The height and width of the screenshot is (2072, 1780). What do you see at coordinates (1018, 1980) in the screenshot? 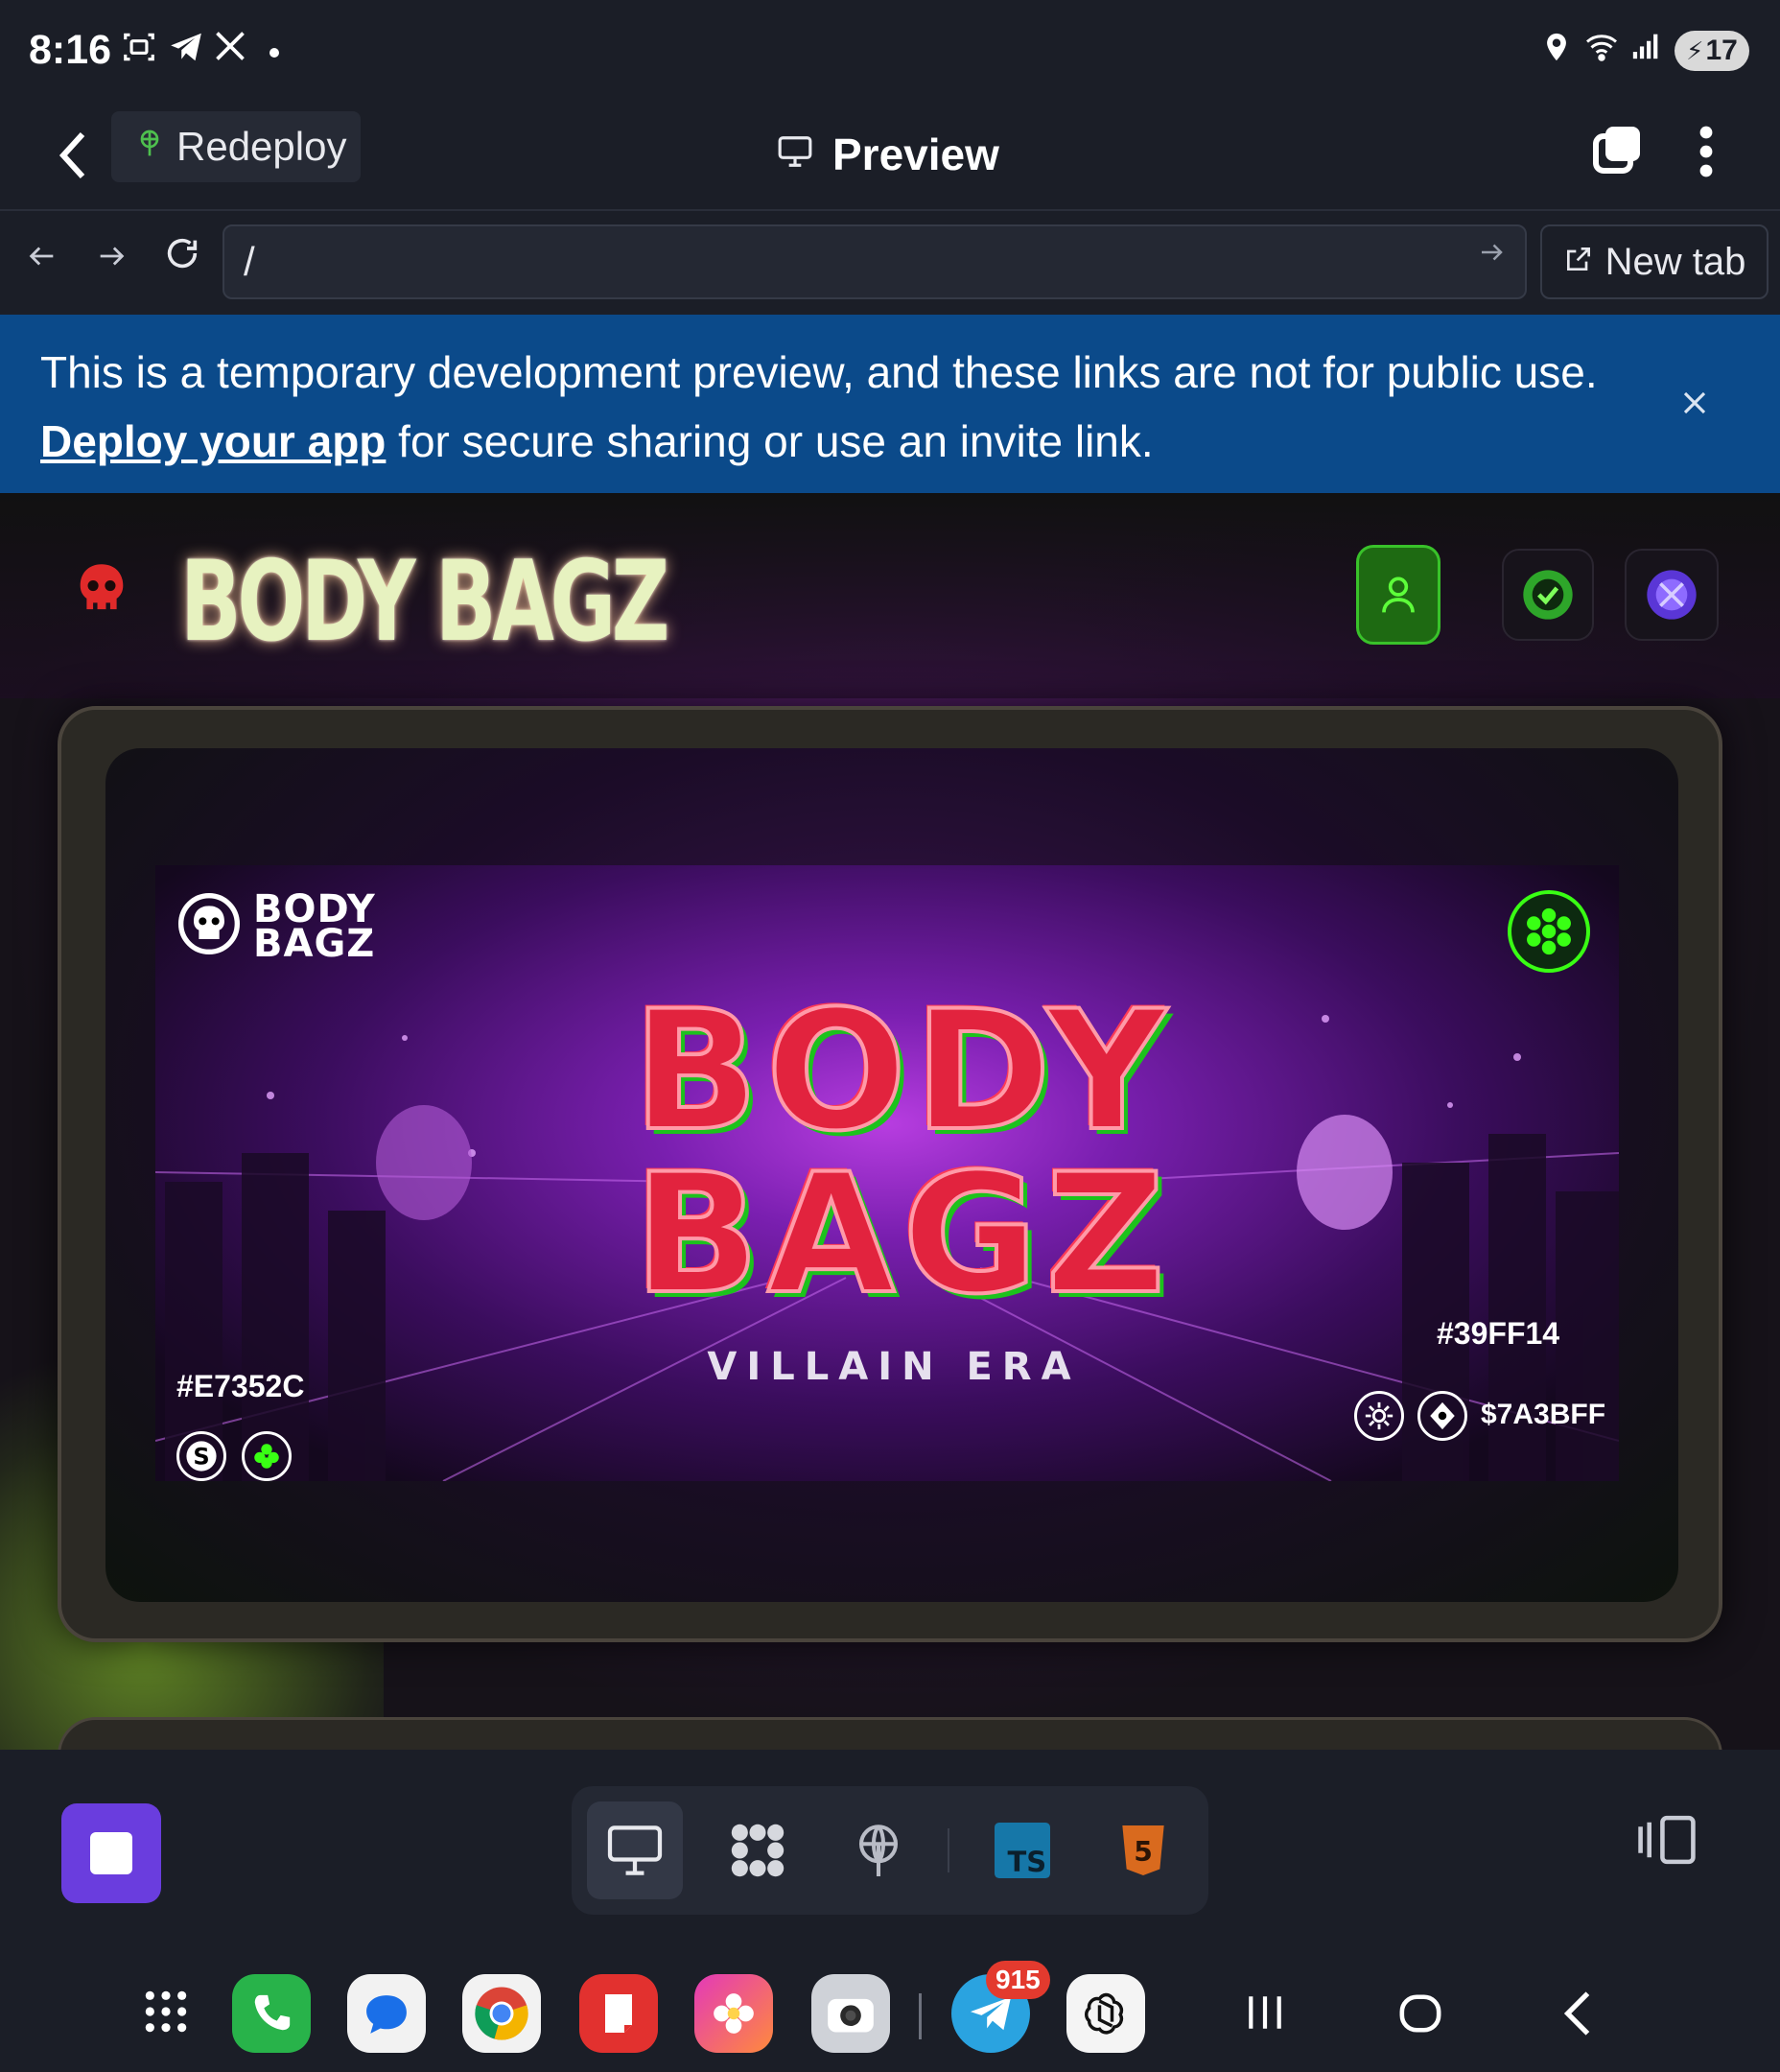
I see `telegram-badge: 915` at bounding box center [1018, 1980].